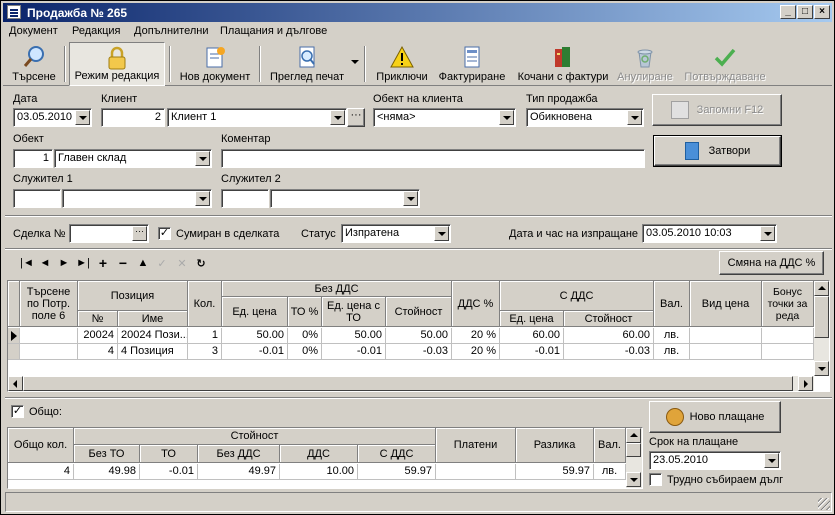 This screenshot has width=835, height=515. I want to click on comment-field, so click(433, 158).